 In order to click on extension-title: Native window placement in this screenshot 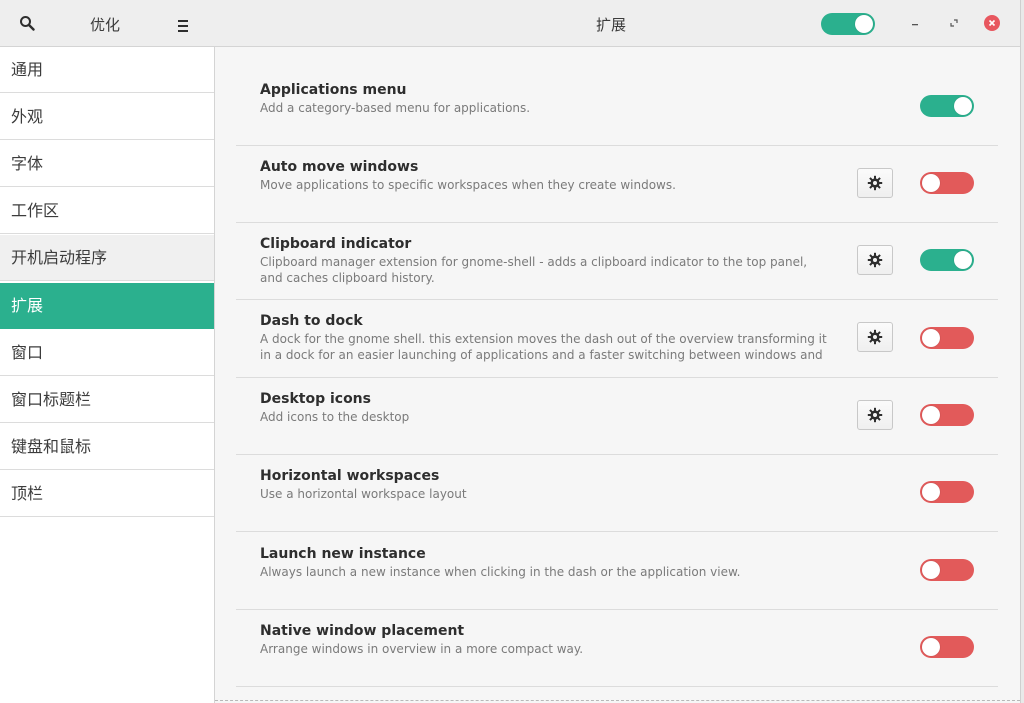, I will do `click(362, 631)`.